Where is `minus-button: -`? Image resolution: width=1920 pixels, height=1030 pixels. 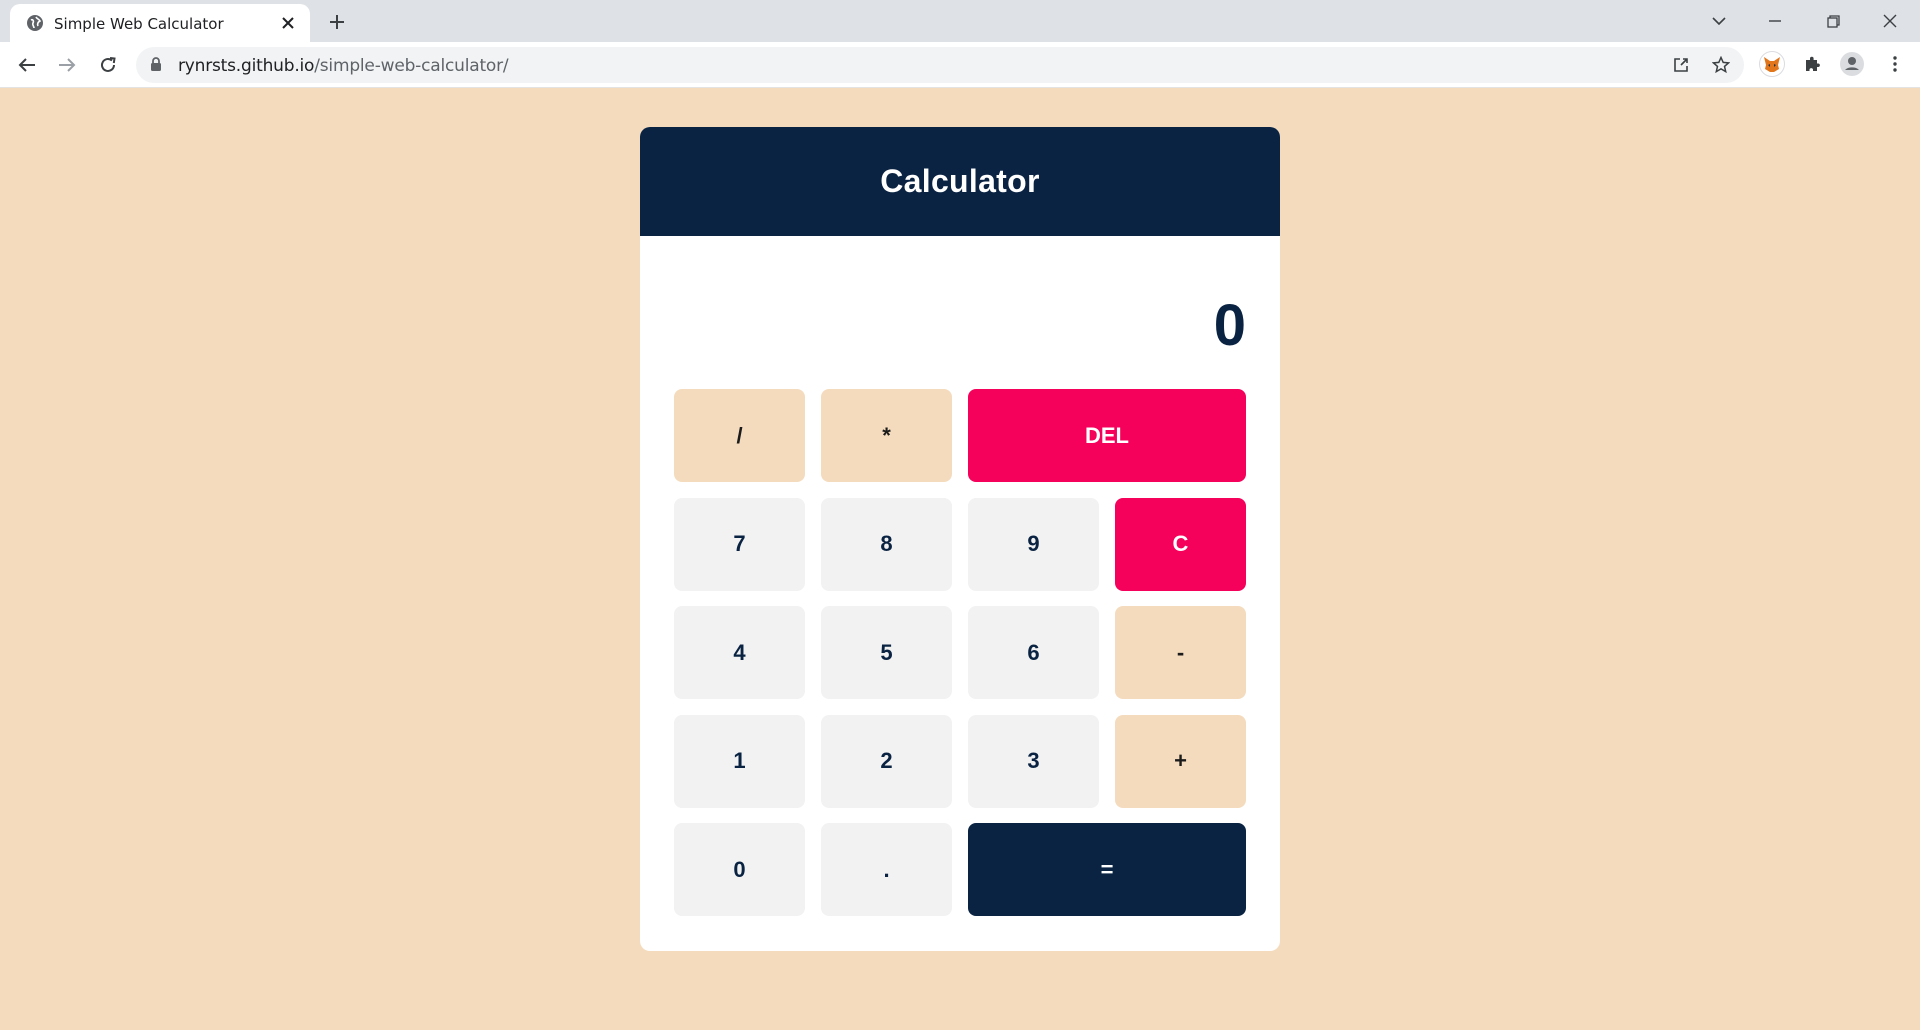
minus-button: - is located at coordinates (1180, 652).